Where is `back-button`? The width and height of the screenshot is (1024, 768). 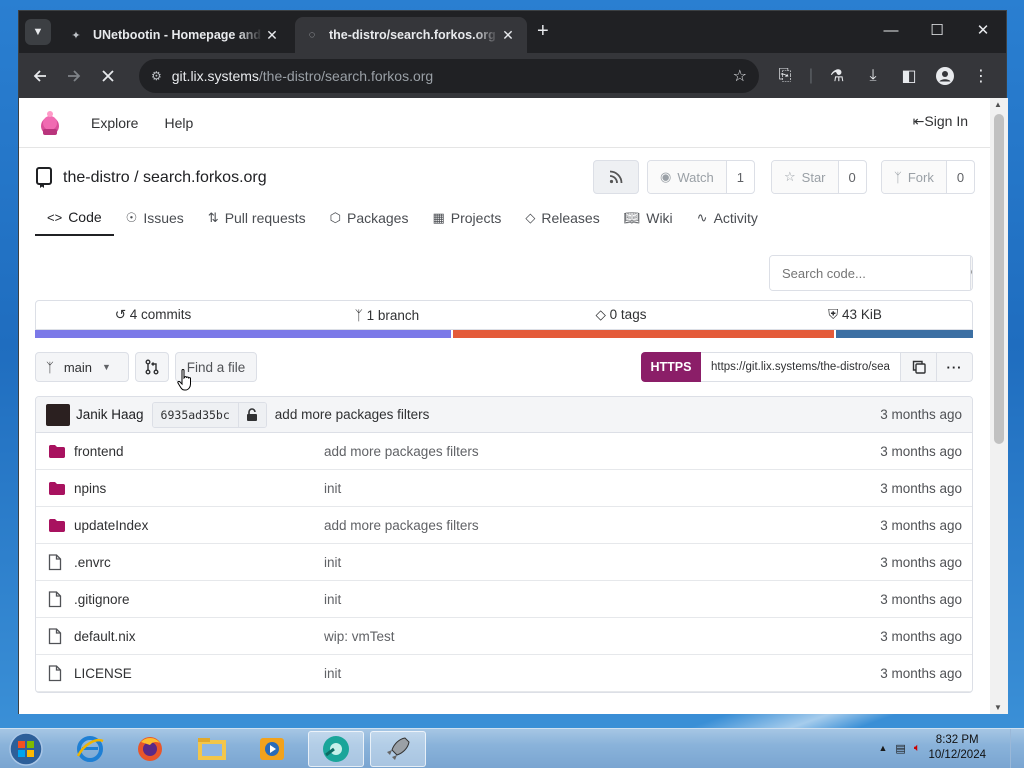
back-button is located at coordinates (40, 76).